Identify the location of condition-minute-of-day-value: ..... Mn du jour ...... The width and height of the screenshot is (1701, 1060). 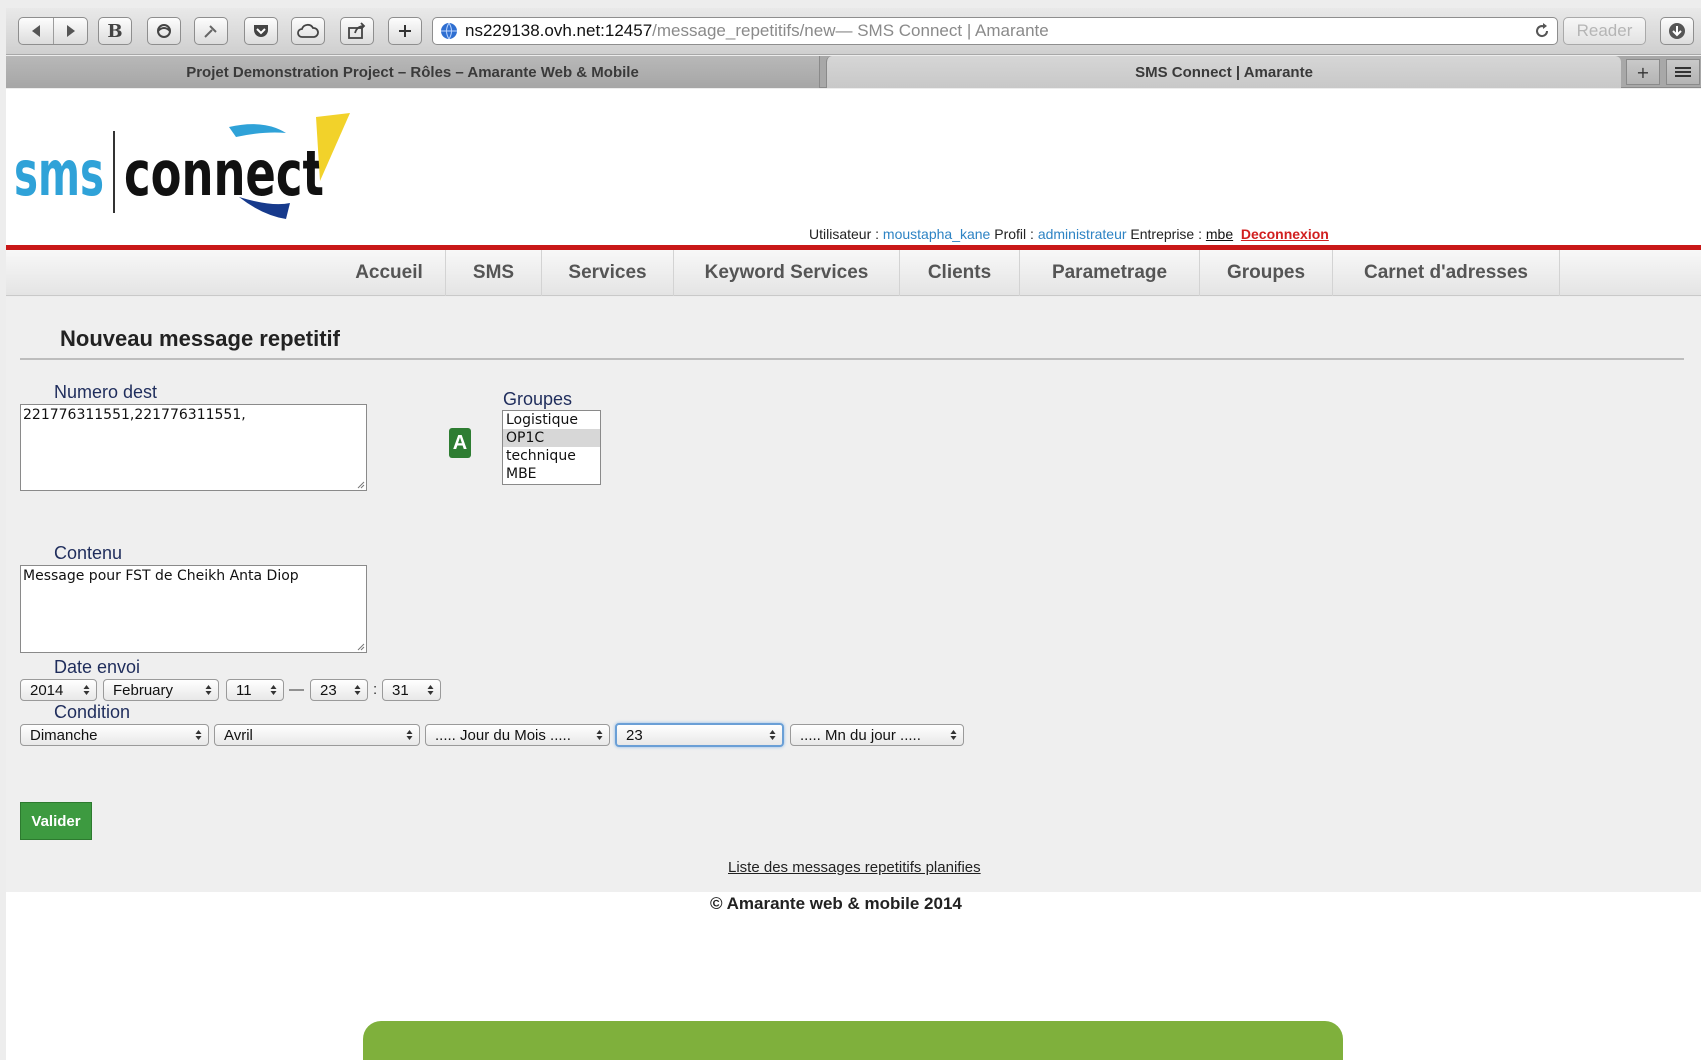
(860, 735).